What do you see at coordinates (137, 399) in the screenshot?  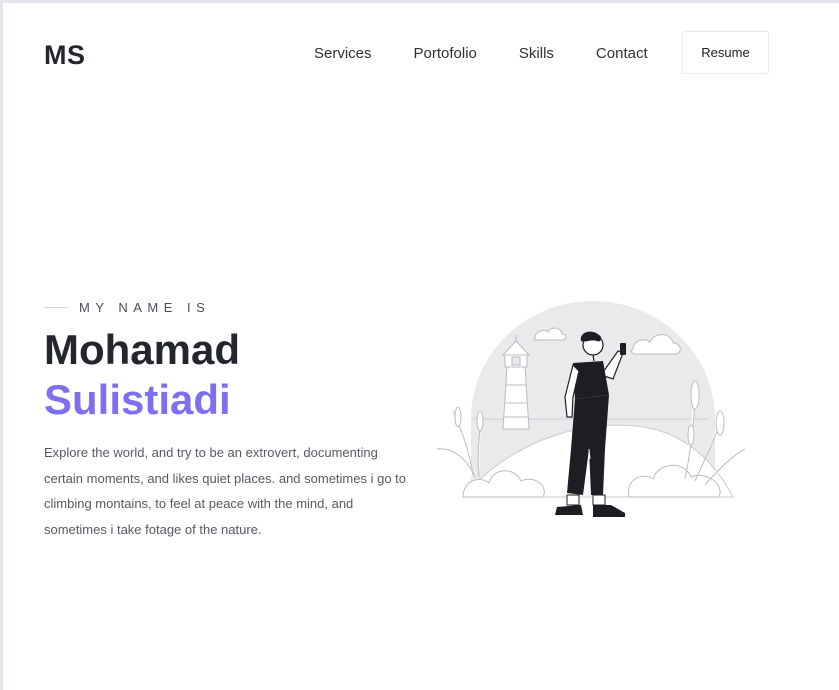 I see `hero-last-name: Sulistiadi` at bounding box center [137, 399].